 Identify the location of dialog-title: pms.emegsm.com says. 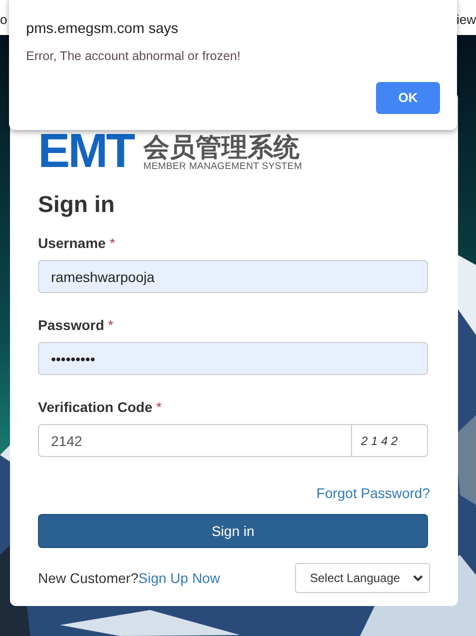
(103, 29).